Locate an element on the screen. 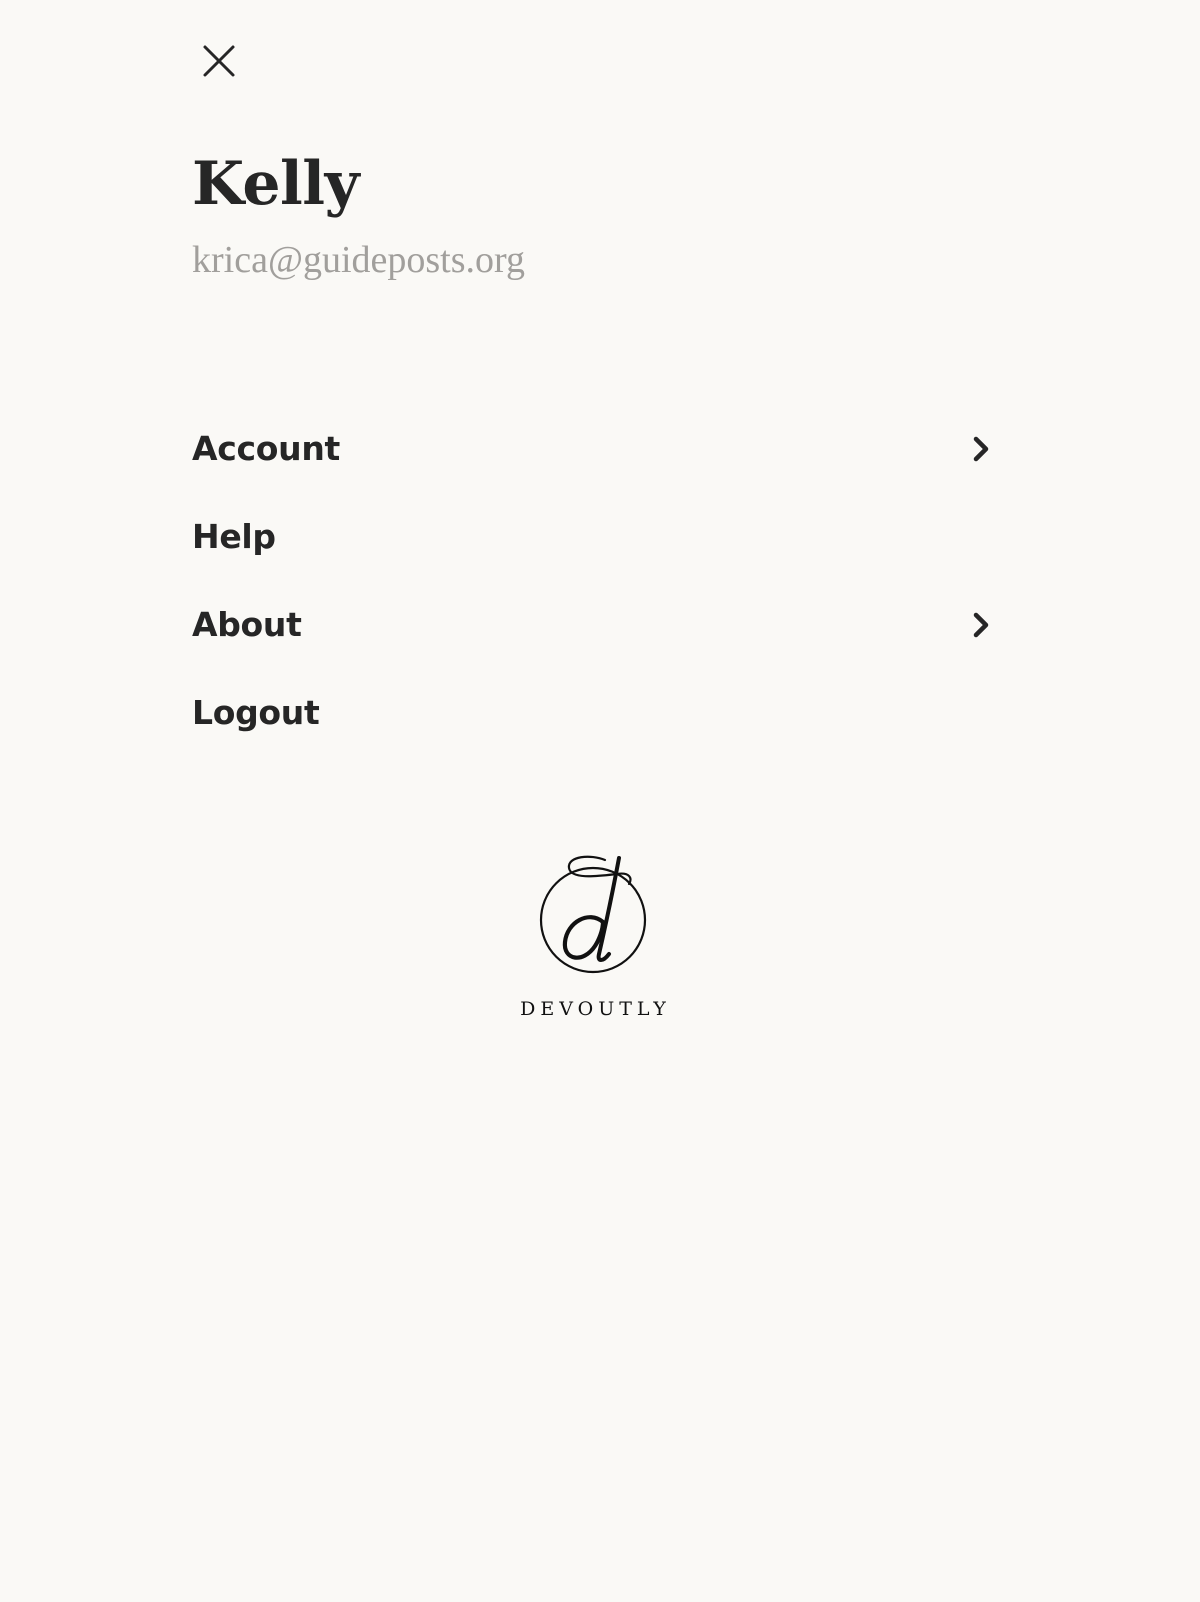  close-button is located at coordinates (218, 62).